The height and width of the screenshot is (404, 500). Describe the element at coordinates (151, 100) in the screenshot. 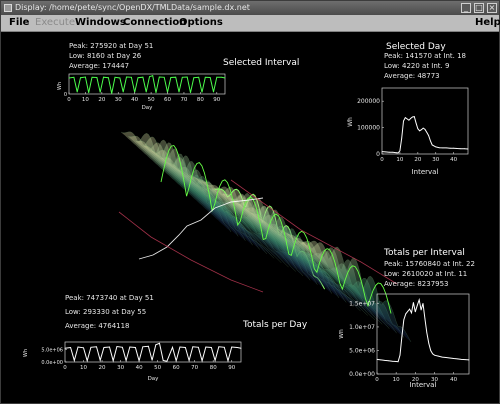

I see `x-tick-label: 50` at that location.